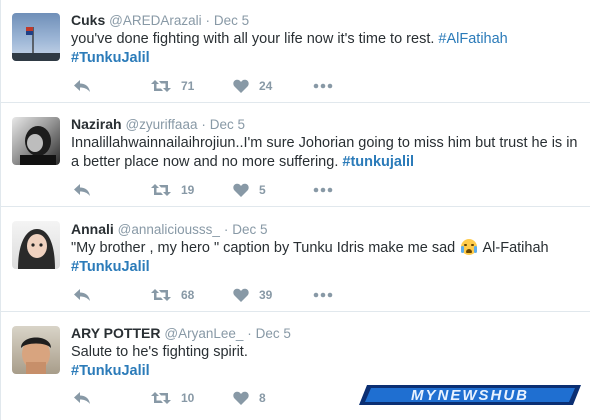 The width and height of the screenshot is (590, 420). Describe the element at coordinates (188, 86) in the screenshot. I see `retweet-count: 71` at that location.